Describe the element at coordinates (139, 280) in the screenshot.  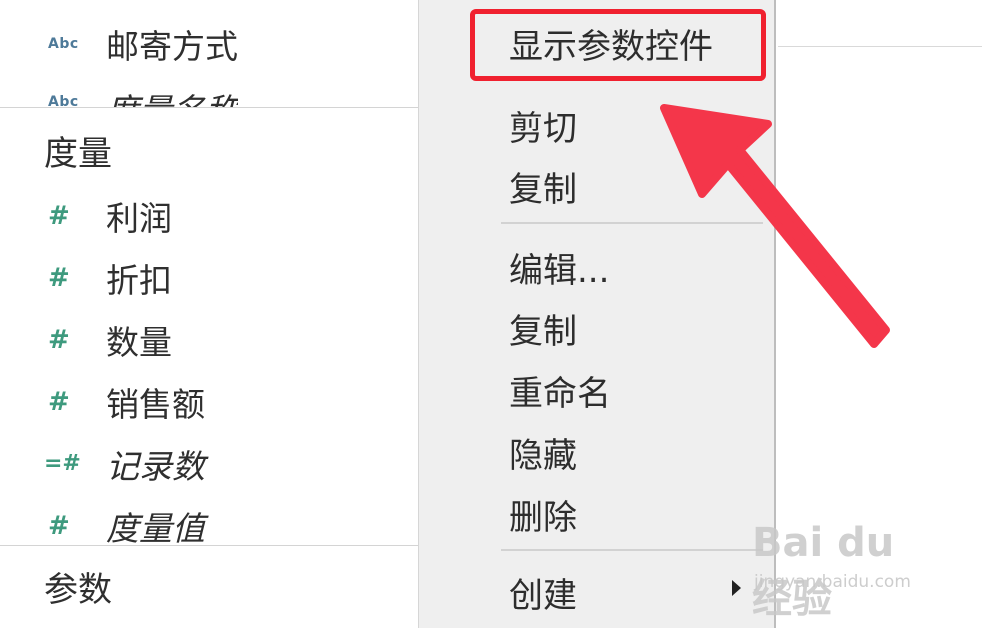
I see `measure-label: 折扣` at that location.